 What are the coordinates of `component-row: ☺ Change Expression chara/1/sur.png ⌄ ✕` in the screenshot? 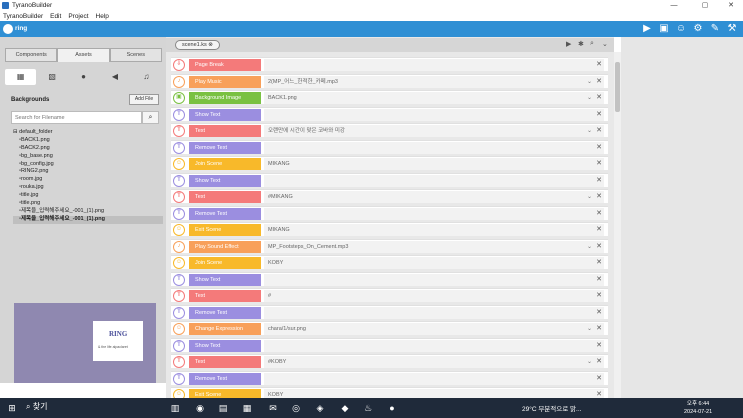 It's located at (389, 328).